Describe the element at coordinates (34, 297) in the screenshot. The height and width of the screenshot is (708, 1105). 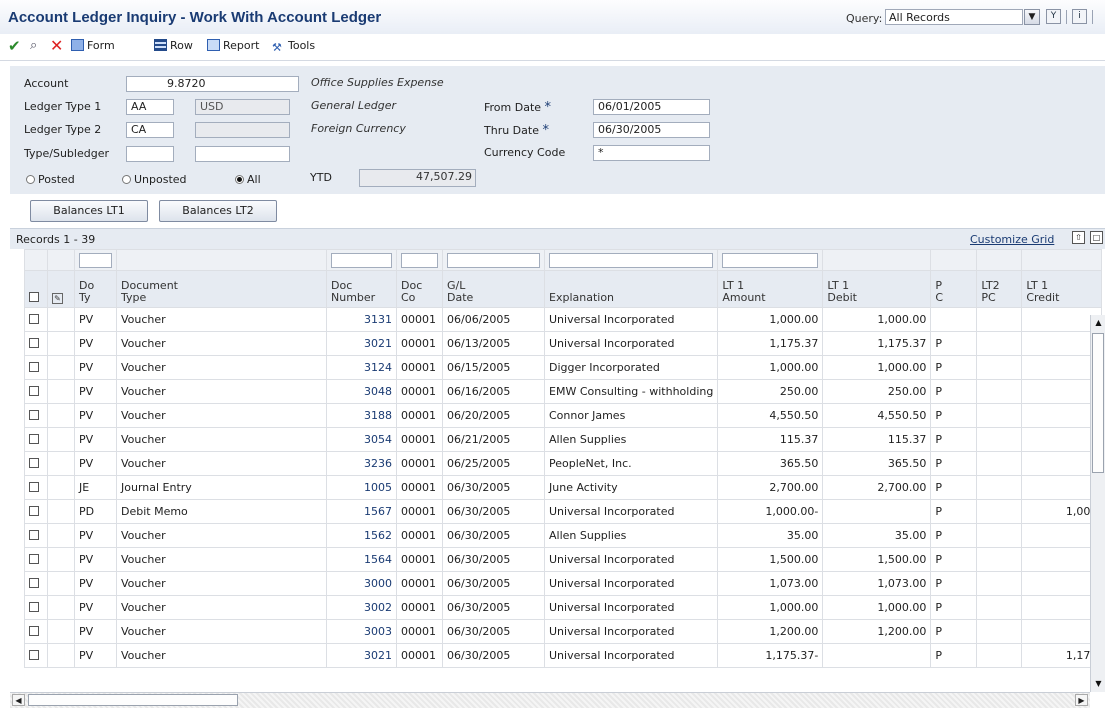
I see `select-all-checkbox` at that location.